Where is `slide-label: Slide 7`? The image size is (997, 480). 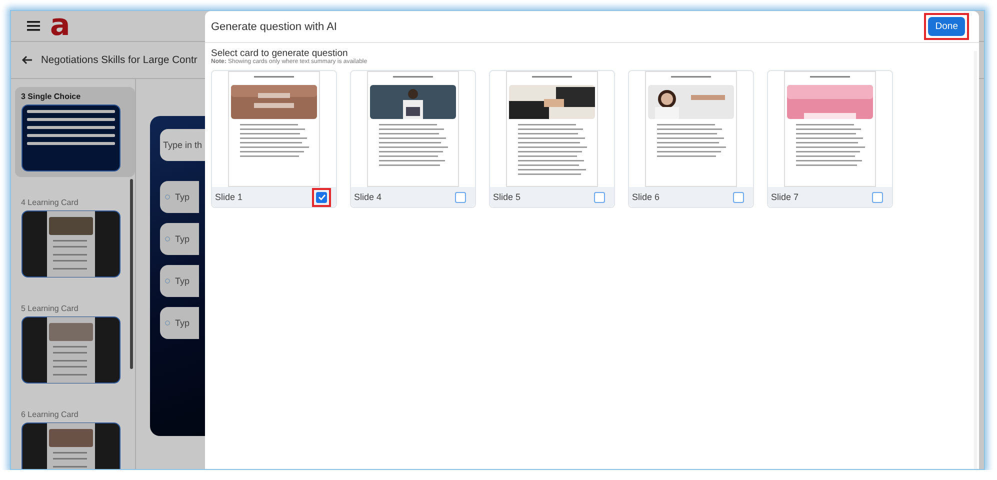 slide-label: Slide 7 is located at coordinates (785, 197).